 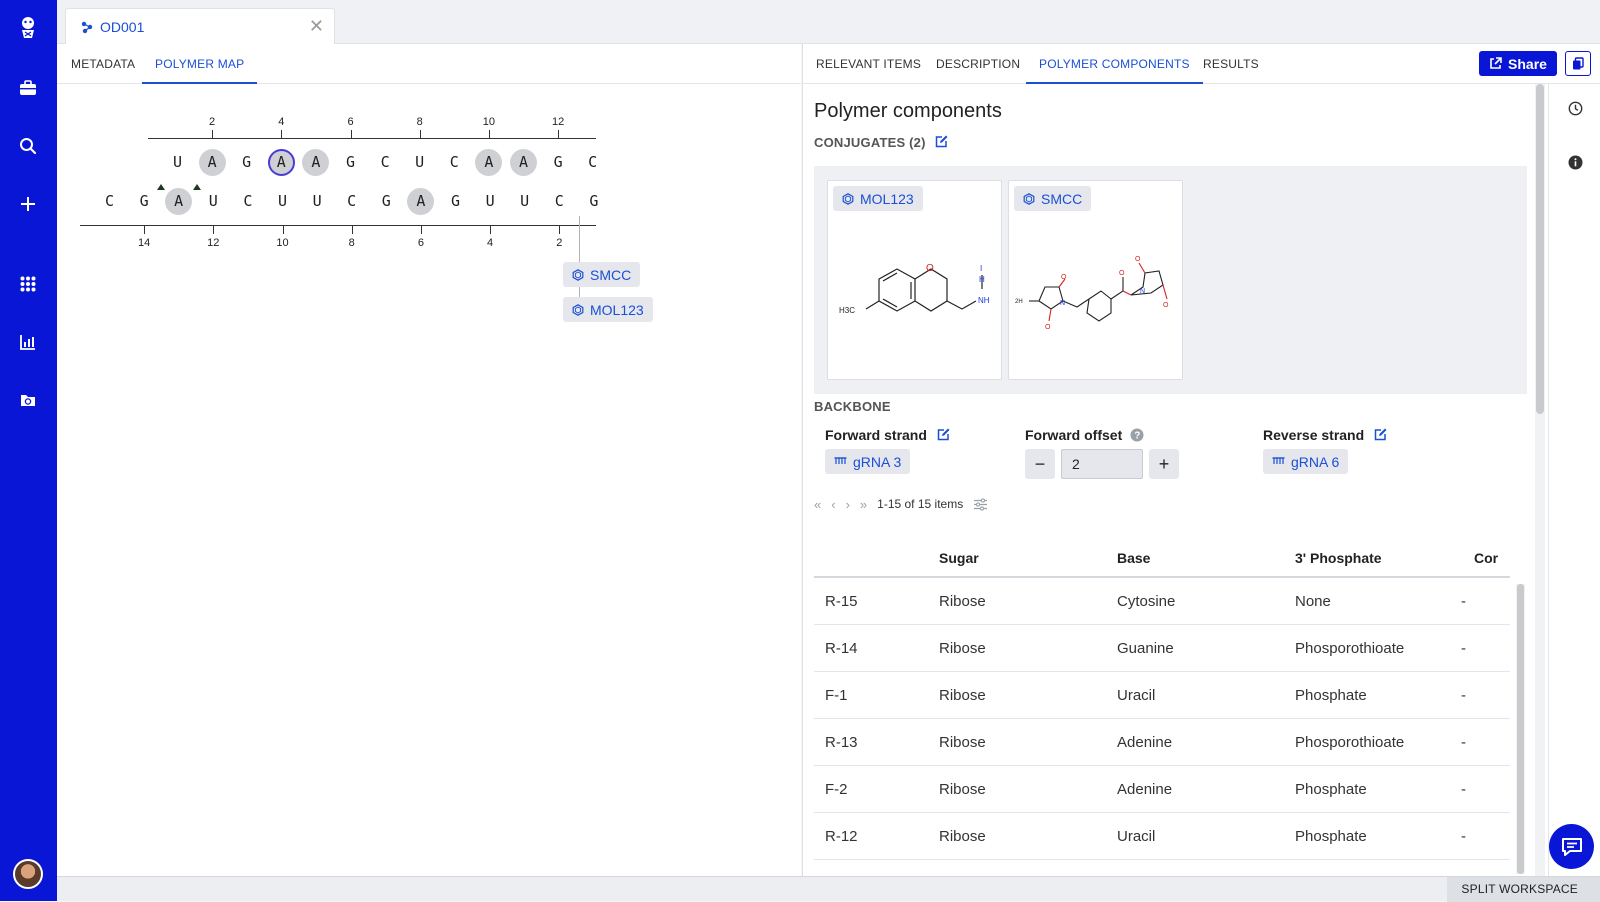 What do you see at coordinates (316, 26) in the screenshot?
I see `close-tab-icon: ✕` at bounding box center [316, 26].